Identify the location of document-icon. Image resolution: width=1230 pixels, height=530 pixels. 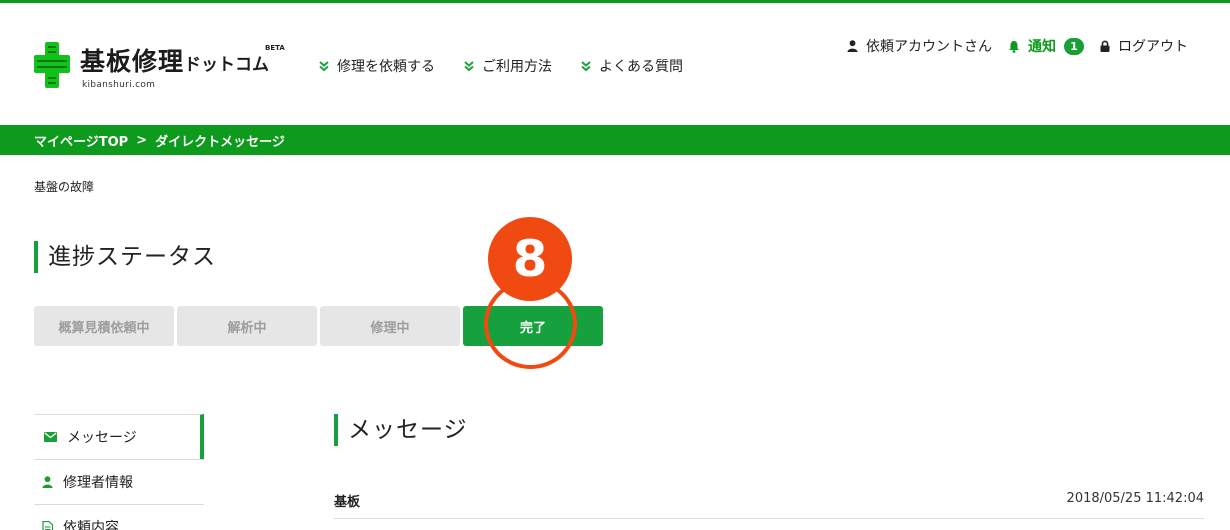
(47, 525).